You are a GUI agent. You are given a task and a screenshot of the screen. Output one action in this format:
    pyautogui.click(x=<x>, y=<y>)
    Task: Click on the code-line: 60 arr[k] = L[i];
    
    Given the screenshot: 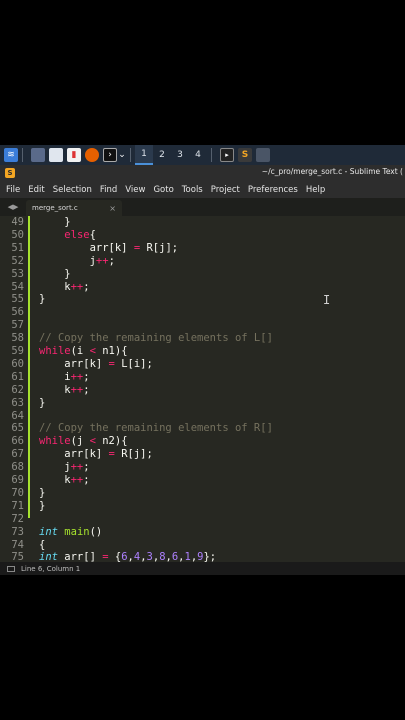 What is the action you would take?
    pyautogui.click(x=202, y=364)
    